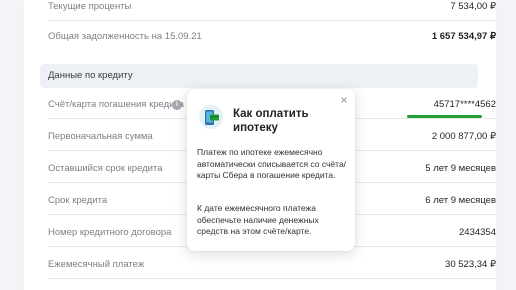 This screenshot has width=516, height=290. What do you see at coordinates (177, 105) in the screenshot?
I see `info-icon: i` at bounding box center [177, 105].